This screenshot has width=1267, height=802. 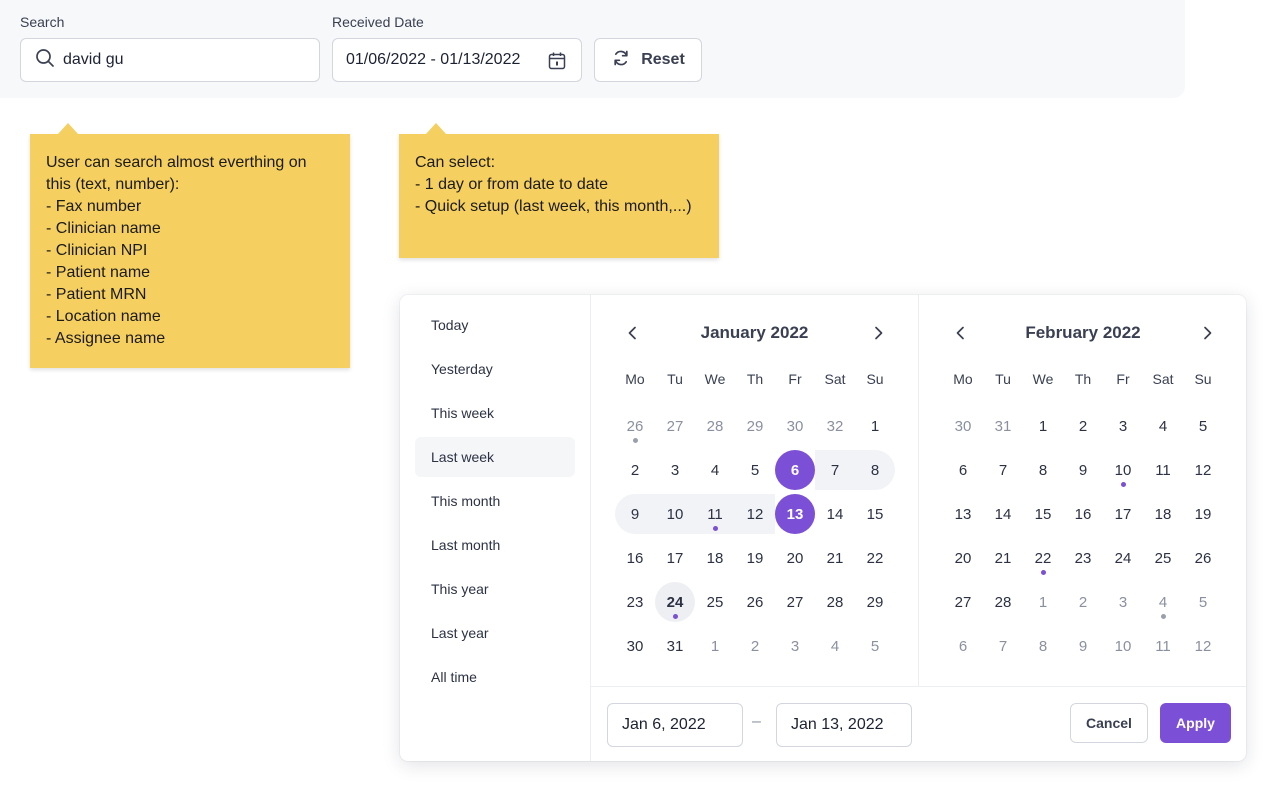 I want to click on quick-range-item: Last year, so click(x=495, y=633).